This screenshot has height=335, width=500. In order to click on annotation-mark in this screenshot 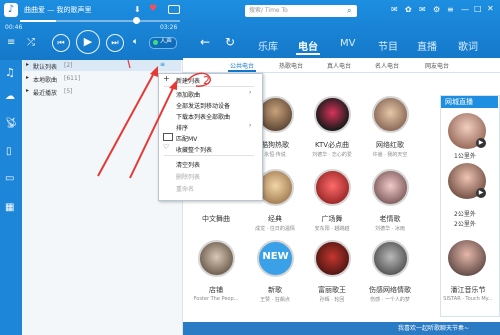, I will do `click(129, 64)`.